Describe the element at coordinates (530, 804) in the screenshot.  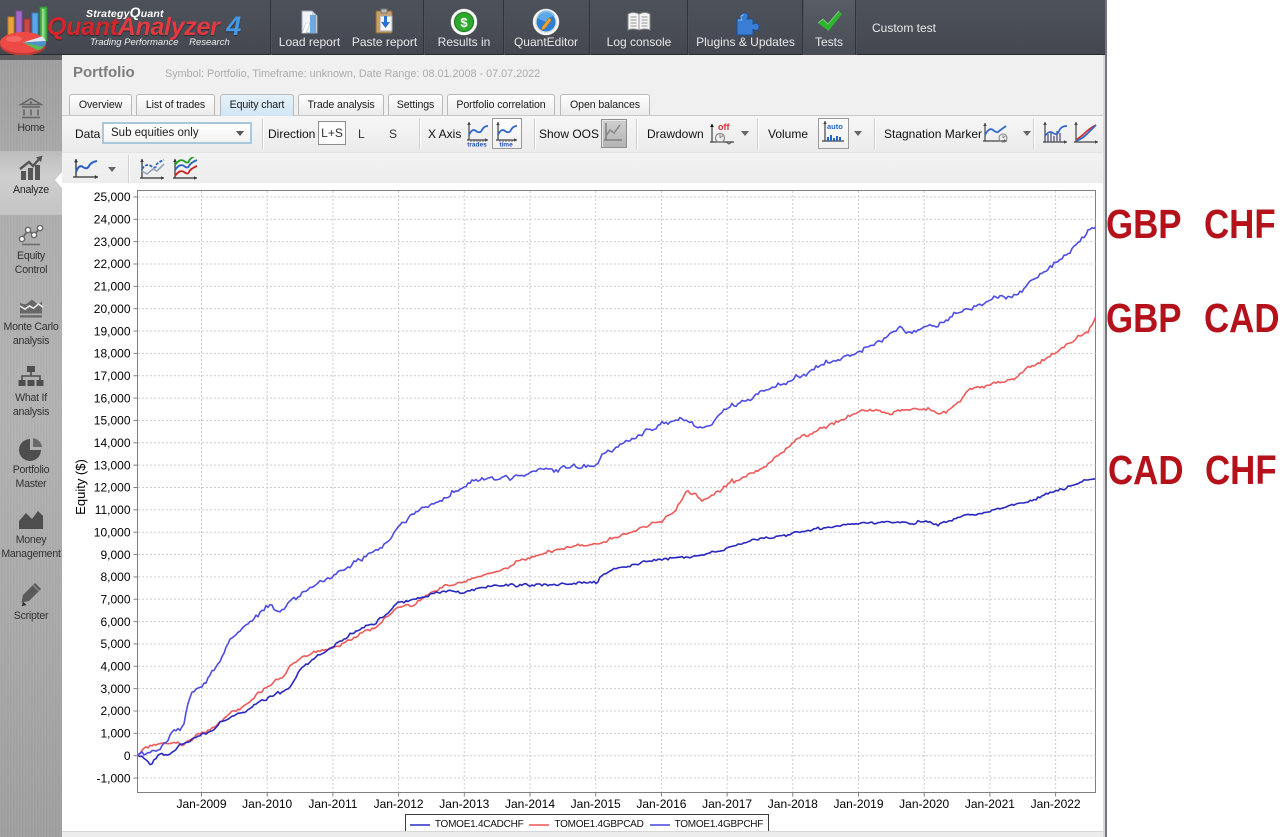
I see `svg-text: Jan-2014` at that location.